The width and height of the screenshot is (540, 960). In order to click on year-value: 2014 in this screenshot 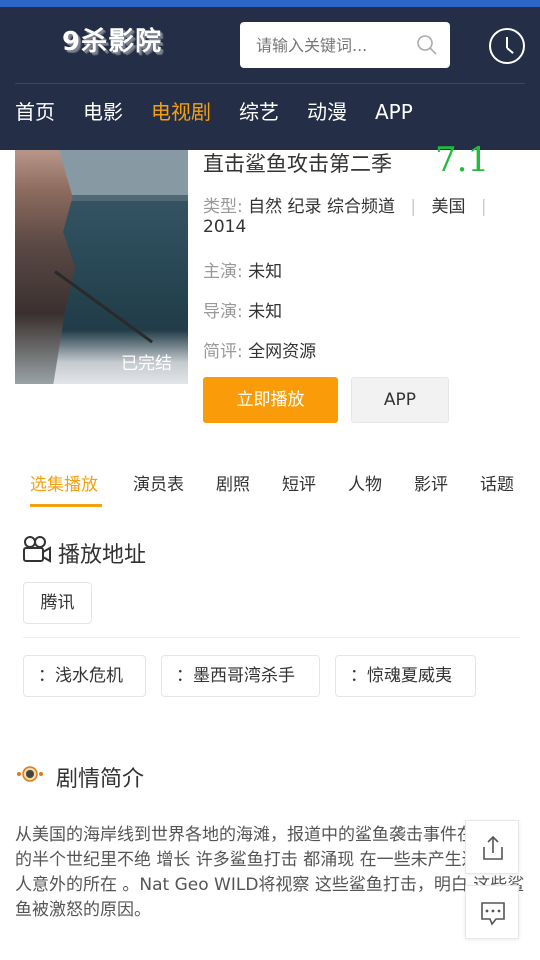, I will do `click(224, 227)`.